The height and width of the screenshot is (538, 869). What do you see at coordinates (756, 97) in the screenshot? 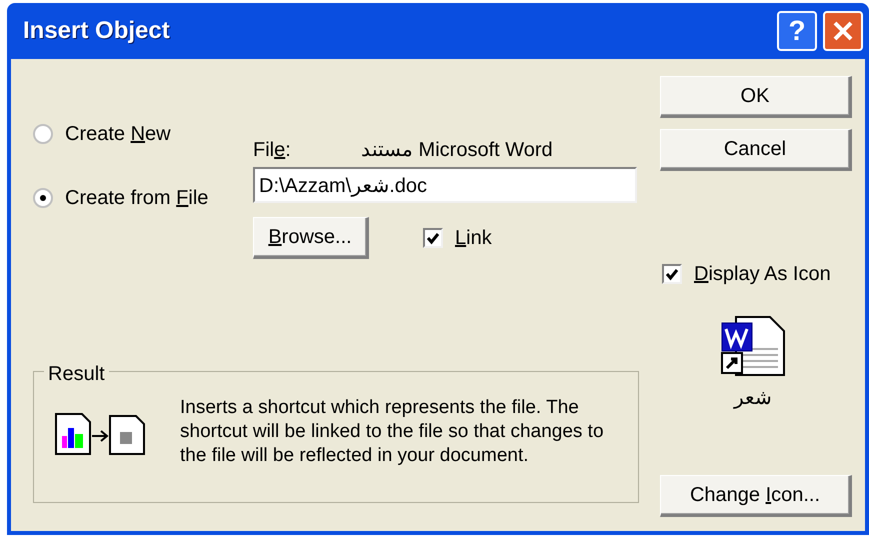
I see `ok-button: OK` at bounding box center [756, 97].